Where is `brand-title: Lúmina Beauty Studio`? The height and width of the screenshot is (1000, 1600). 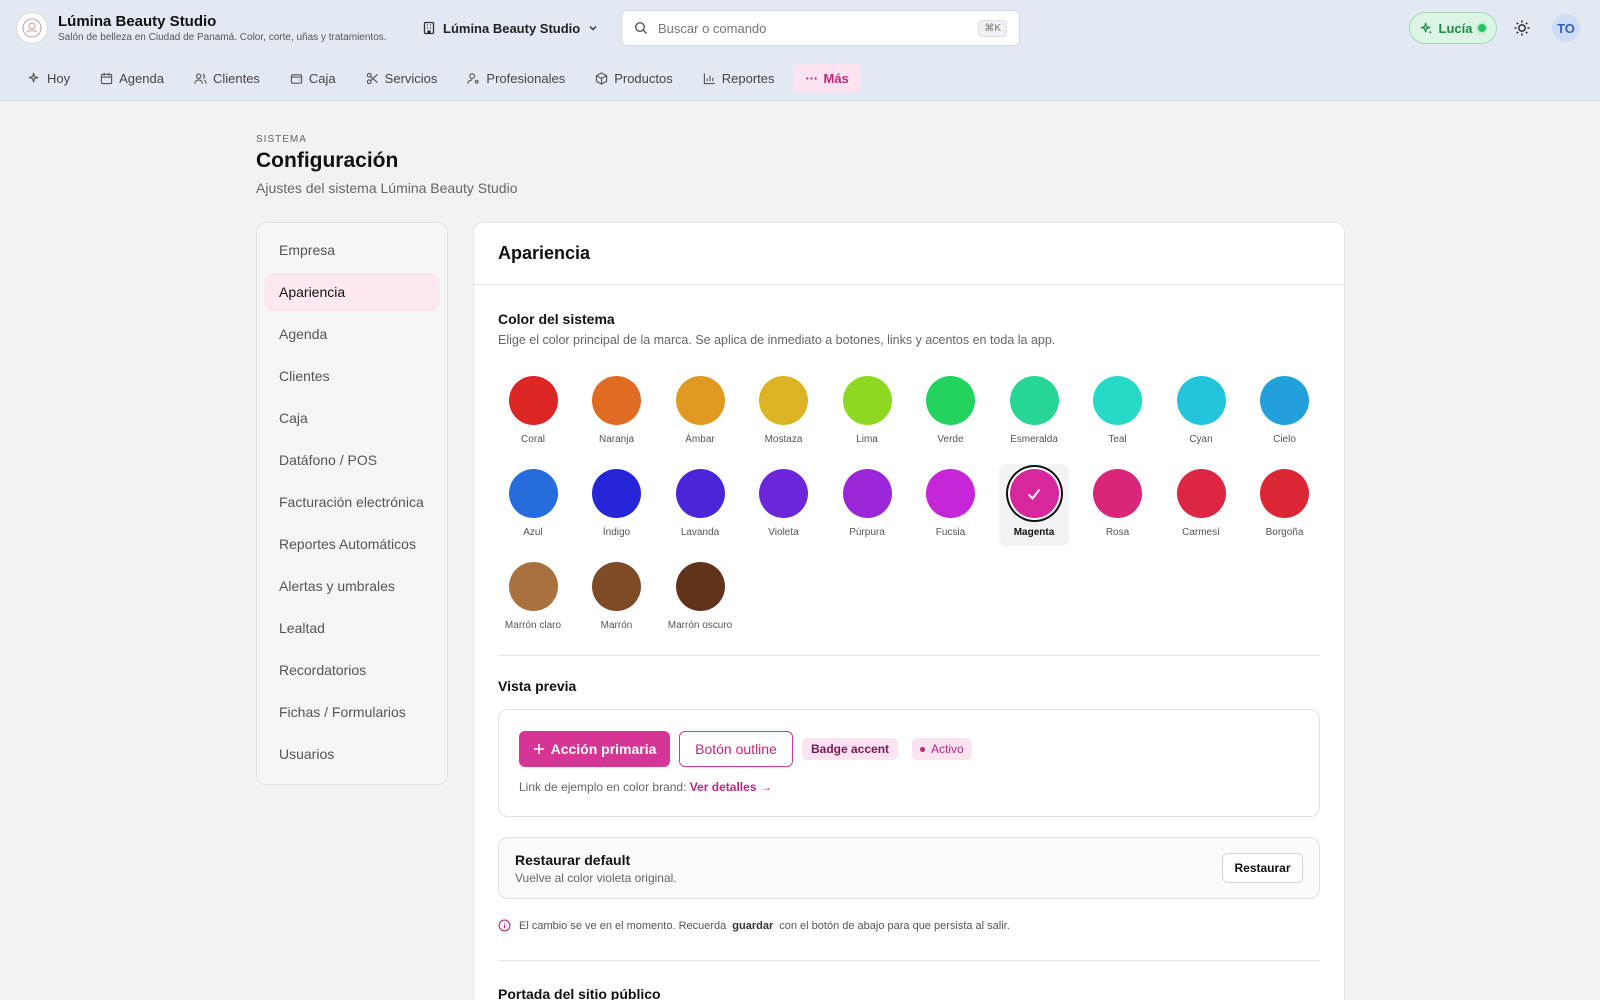
brand-title: Lúmina Beauty Studio is located at coordinates (137, 21).